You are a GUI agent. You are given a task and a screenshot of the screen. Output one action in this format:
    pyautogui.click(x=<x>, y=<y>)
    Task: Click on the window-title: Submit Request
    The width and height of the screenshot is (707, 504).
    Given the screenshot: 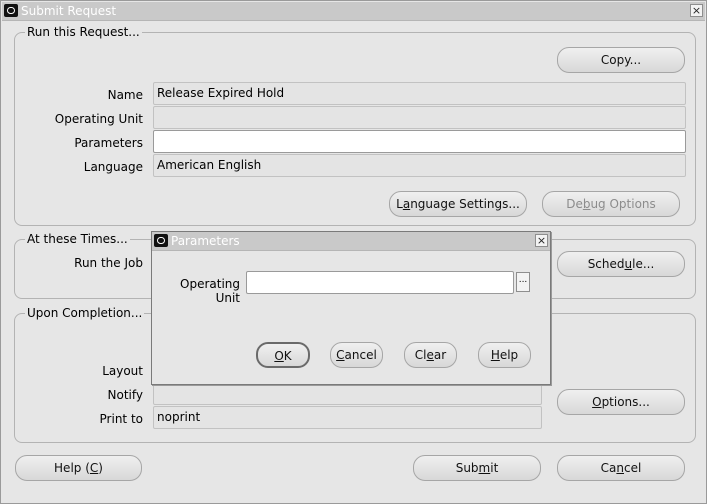 What is the action you would take?
    pyautogui.click(x=69, y=11)
    